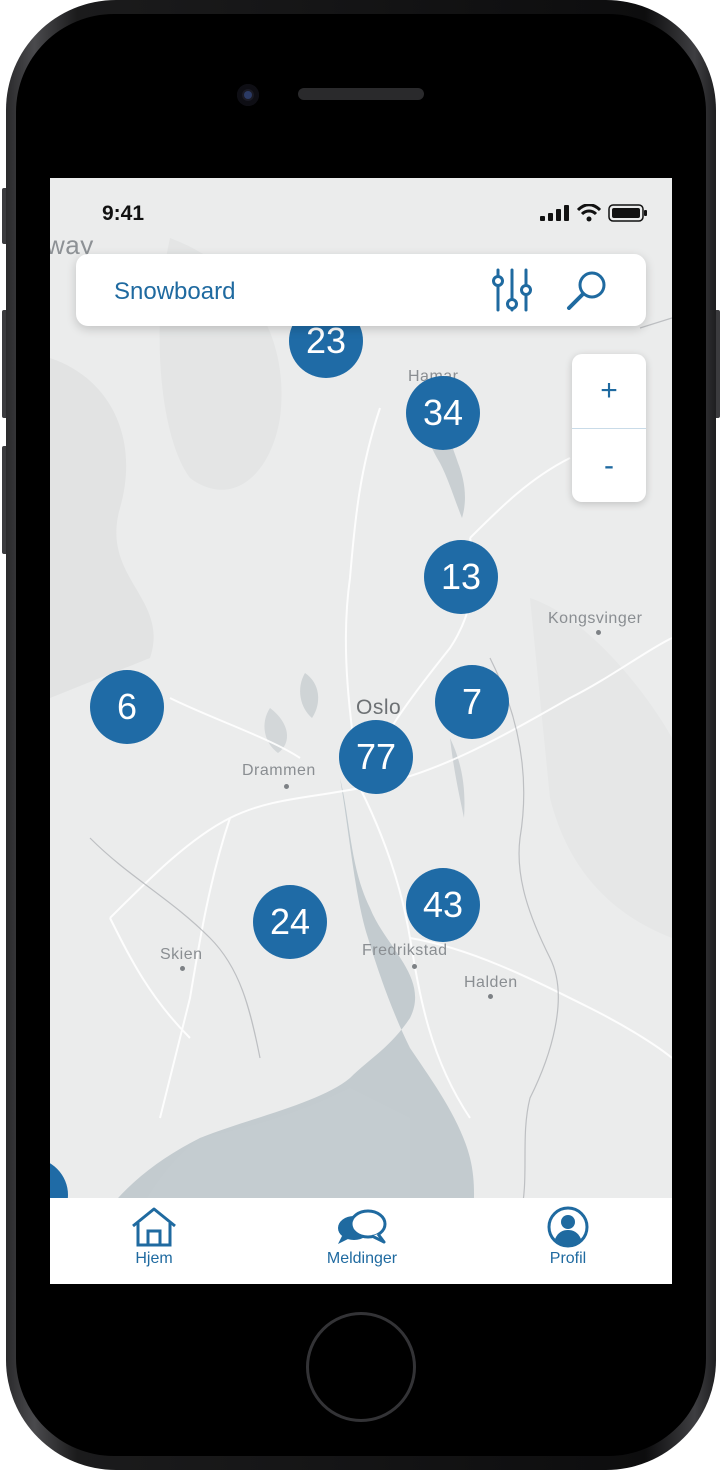  What do you see at coordinates (609, 391) in the screenshot?
I see `zoom-in-button: +` at bounding box center [609, 391].